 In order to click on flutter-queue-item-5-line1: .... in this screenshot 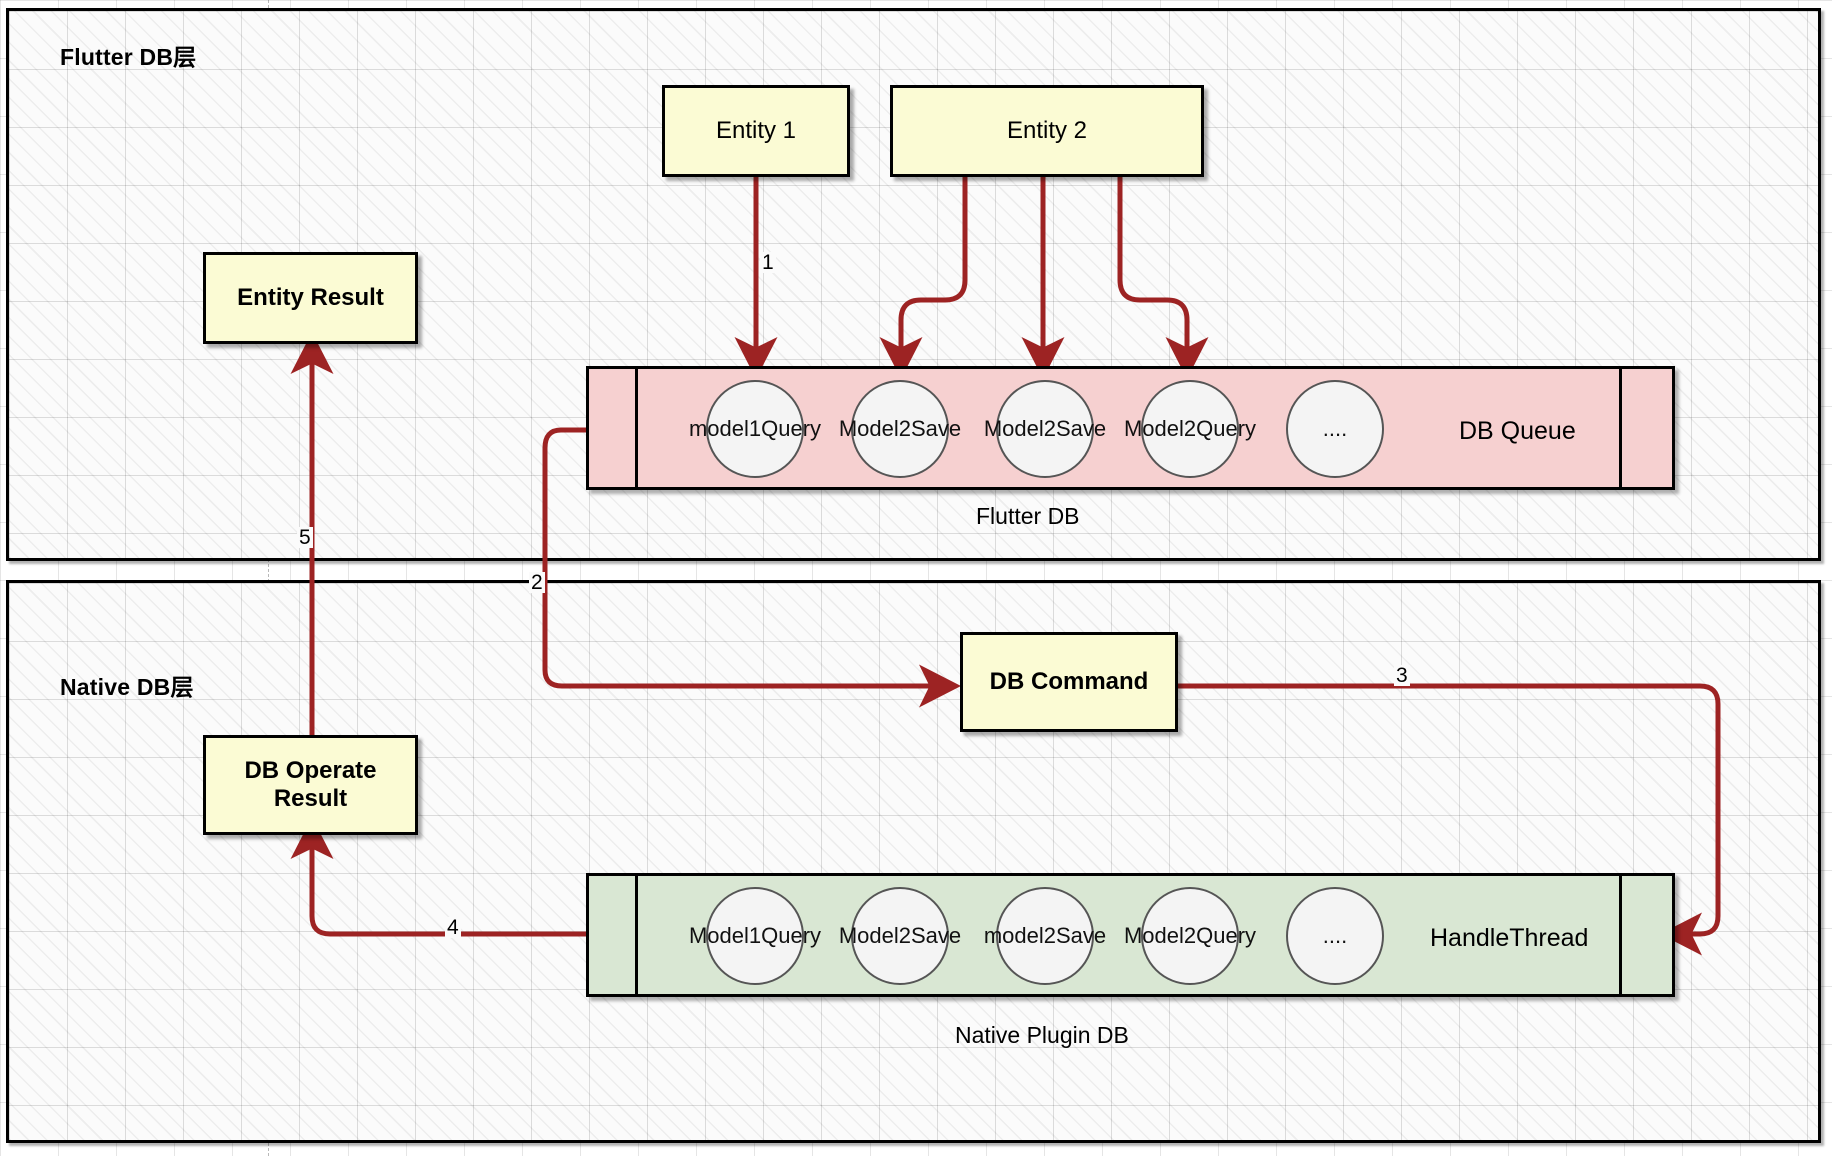, I will do `click(1335, 429)`.